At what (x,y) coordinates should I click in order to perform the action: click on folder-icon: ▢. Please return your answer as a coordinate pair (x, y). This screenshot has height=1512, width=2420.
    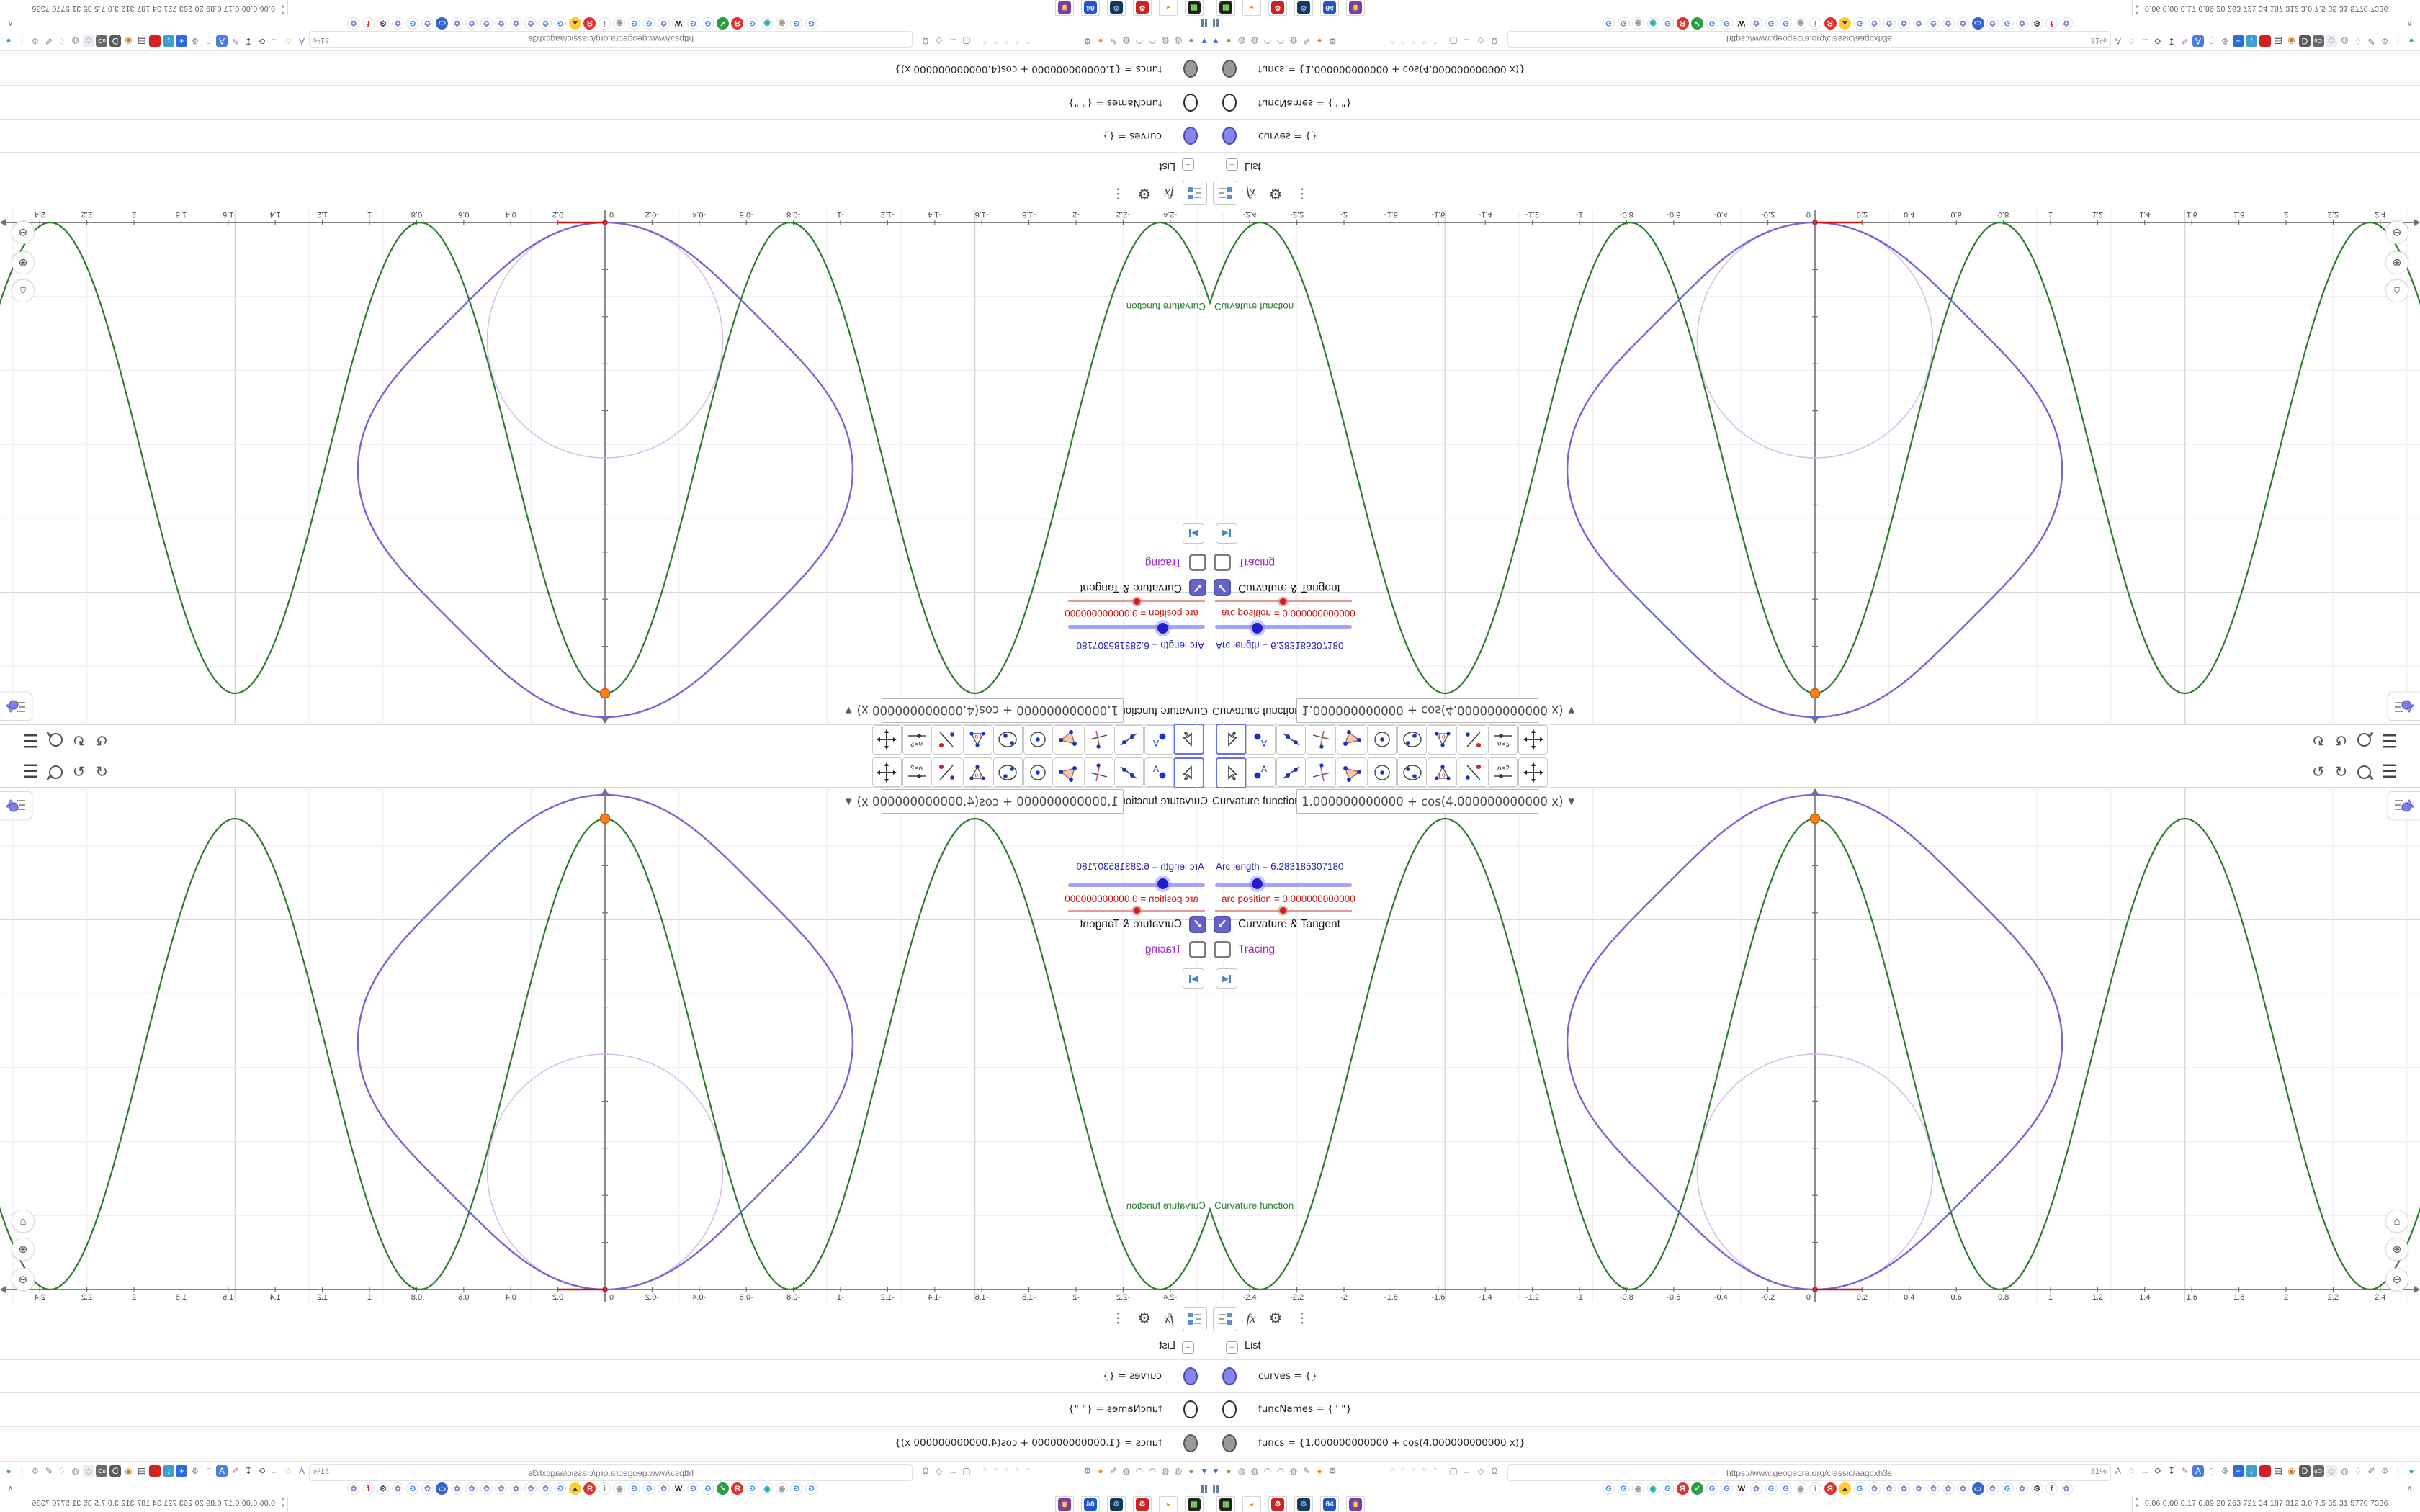
    Looking at the image, I should click on (966, 1471).